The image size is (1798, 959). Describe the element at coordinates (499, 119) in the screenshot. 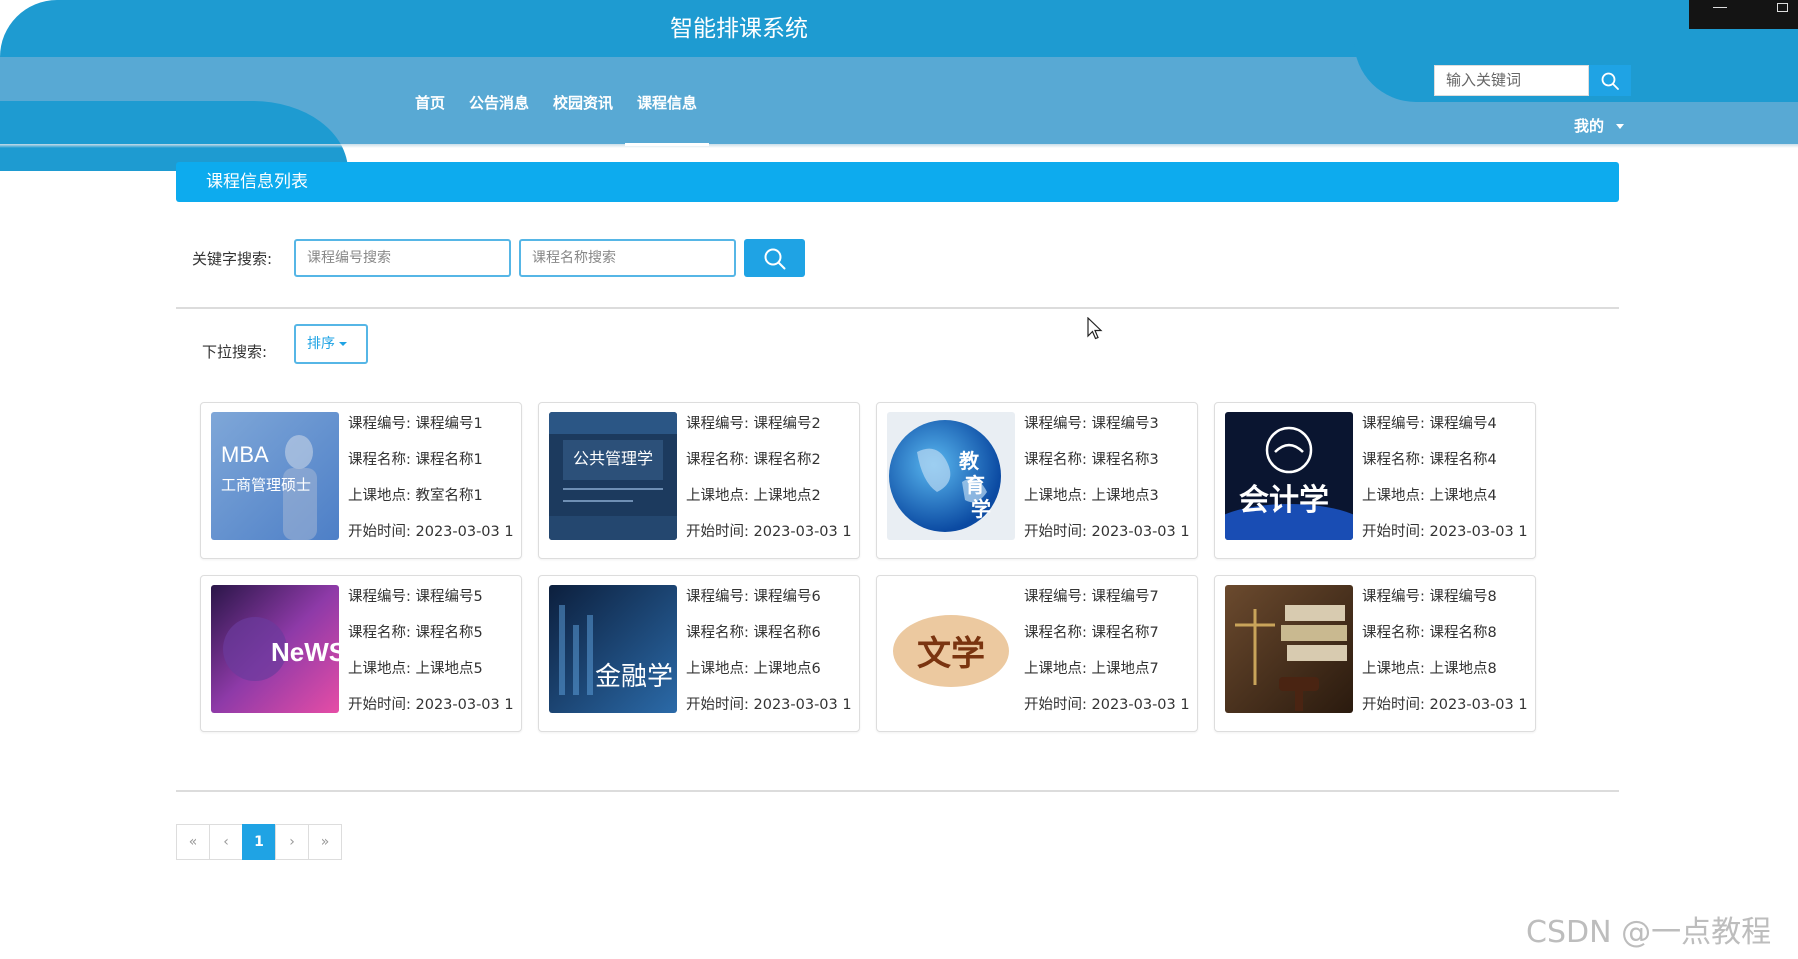

I see `nav-announcements: 公告消息` at that location.